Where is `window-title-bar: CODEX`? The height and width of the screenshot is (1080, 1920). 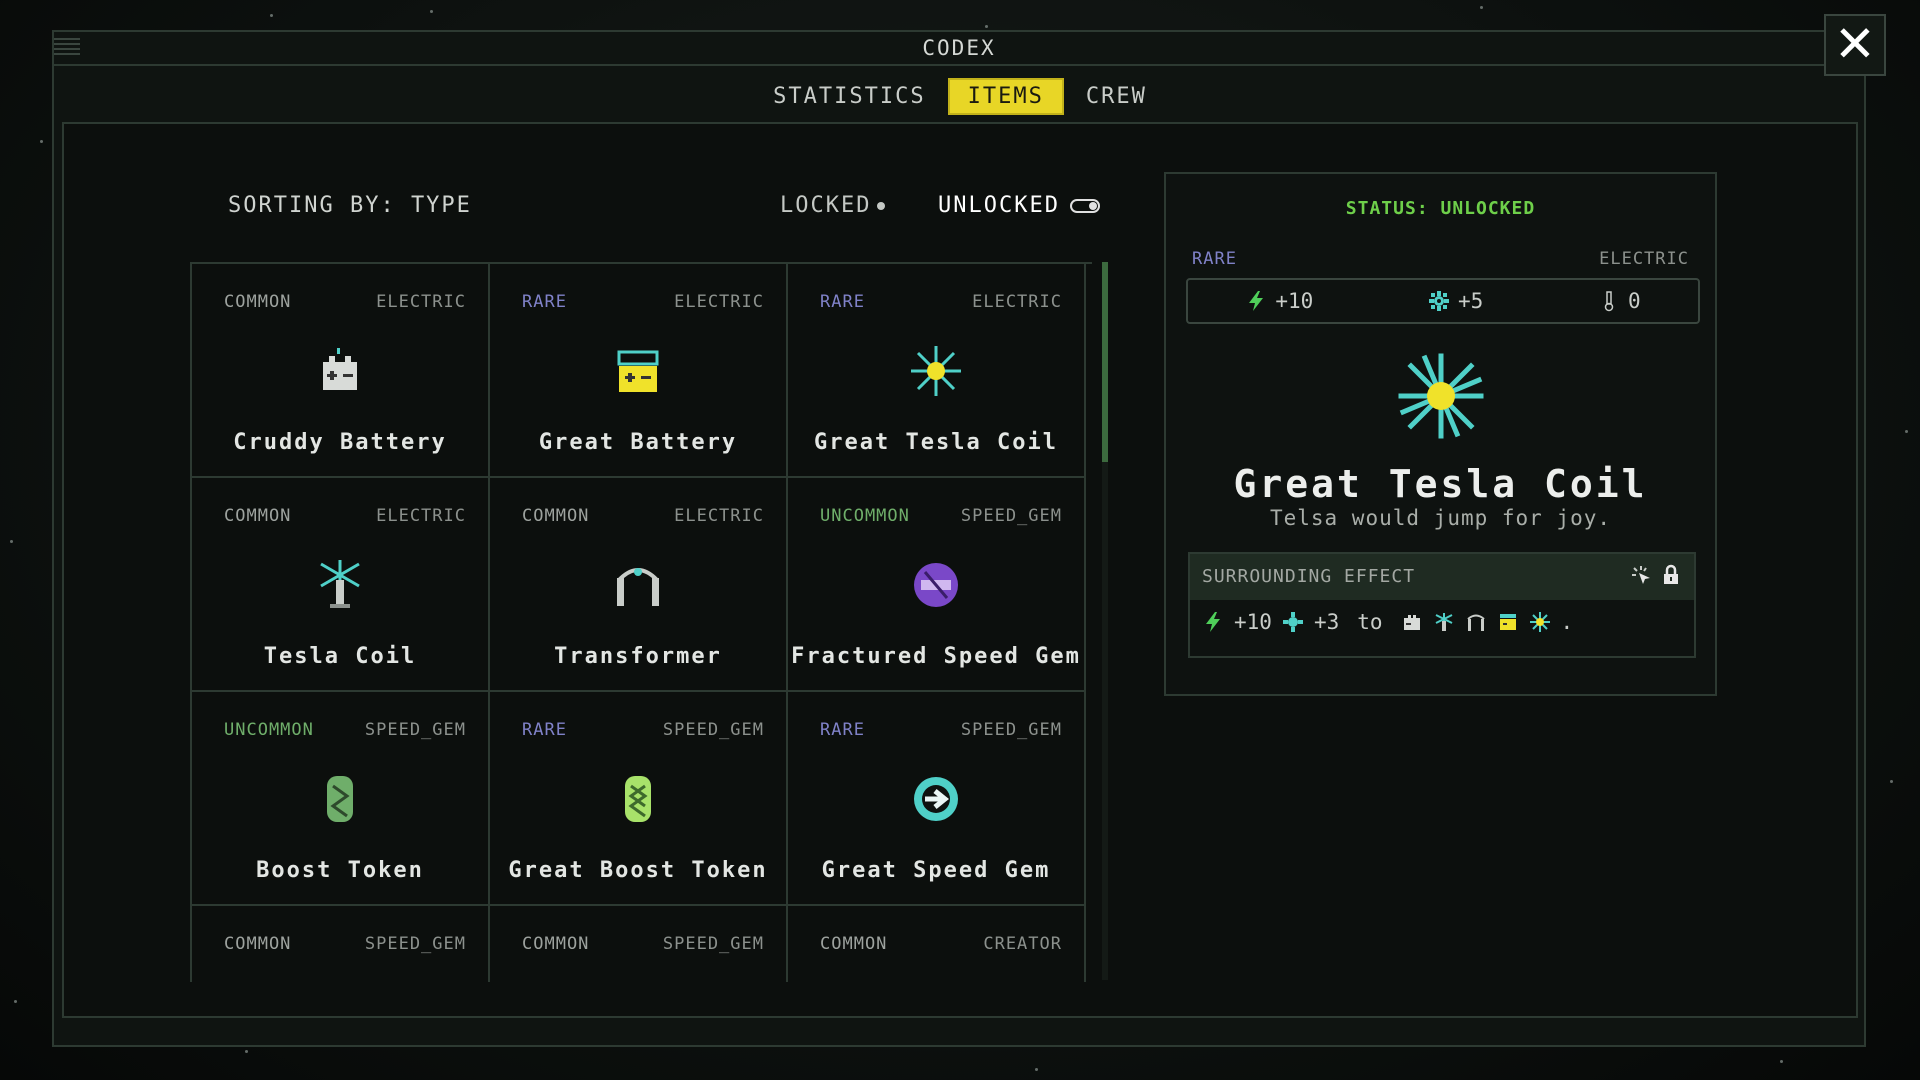 window-title-bar: CODEX is located at coordinates (959, 49).